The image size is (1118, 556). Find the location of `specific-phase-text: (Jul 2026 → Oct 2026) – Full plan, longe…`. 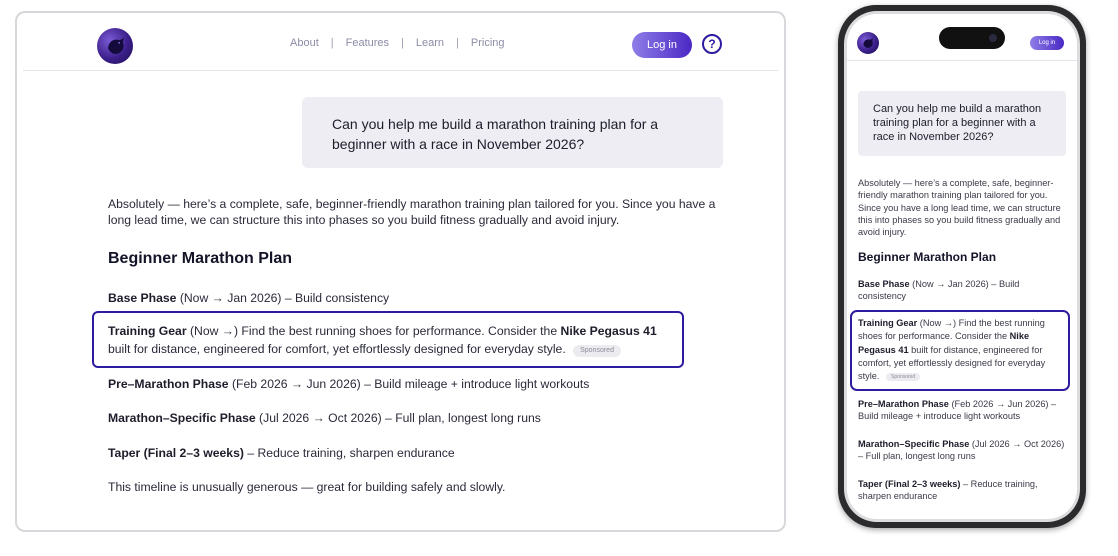

specific-phase-text: (Jul 2026 → Oct 2026) – Full plan, longe… is located at coordinates (398, 418).